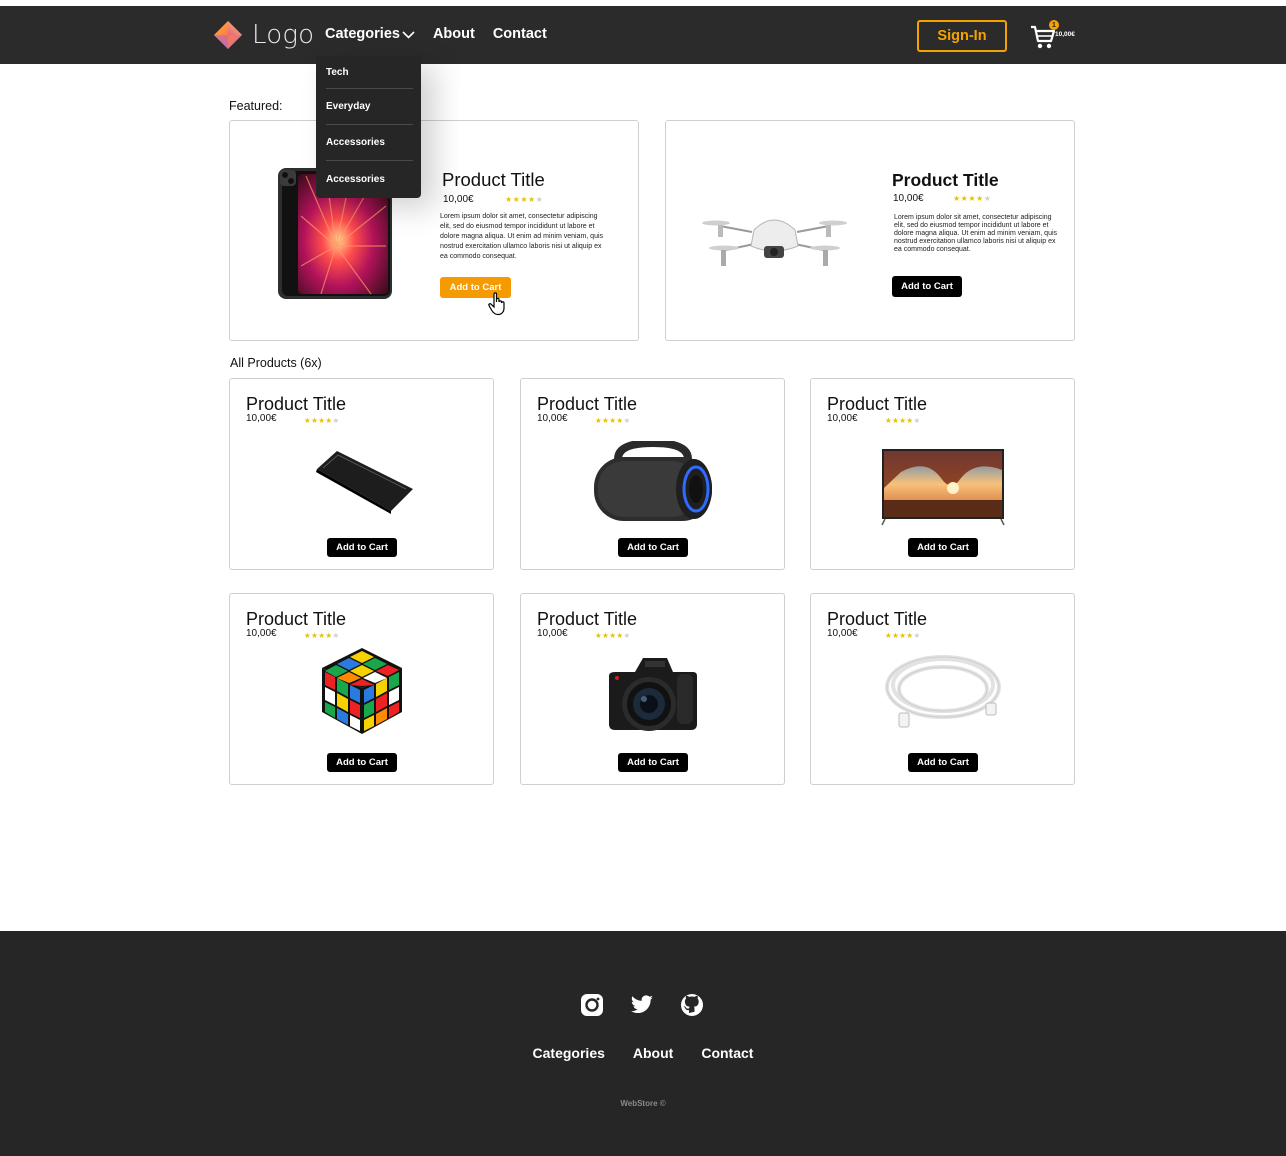  I want to click on drone-image, so click(774, 242).